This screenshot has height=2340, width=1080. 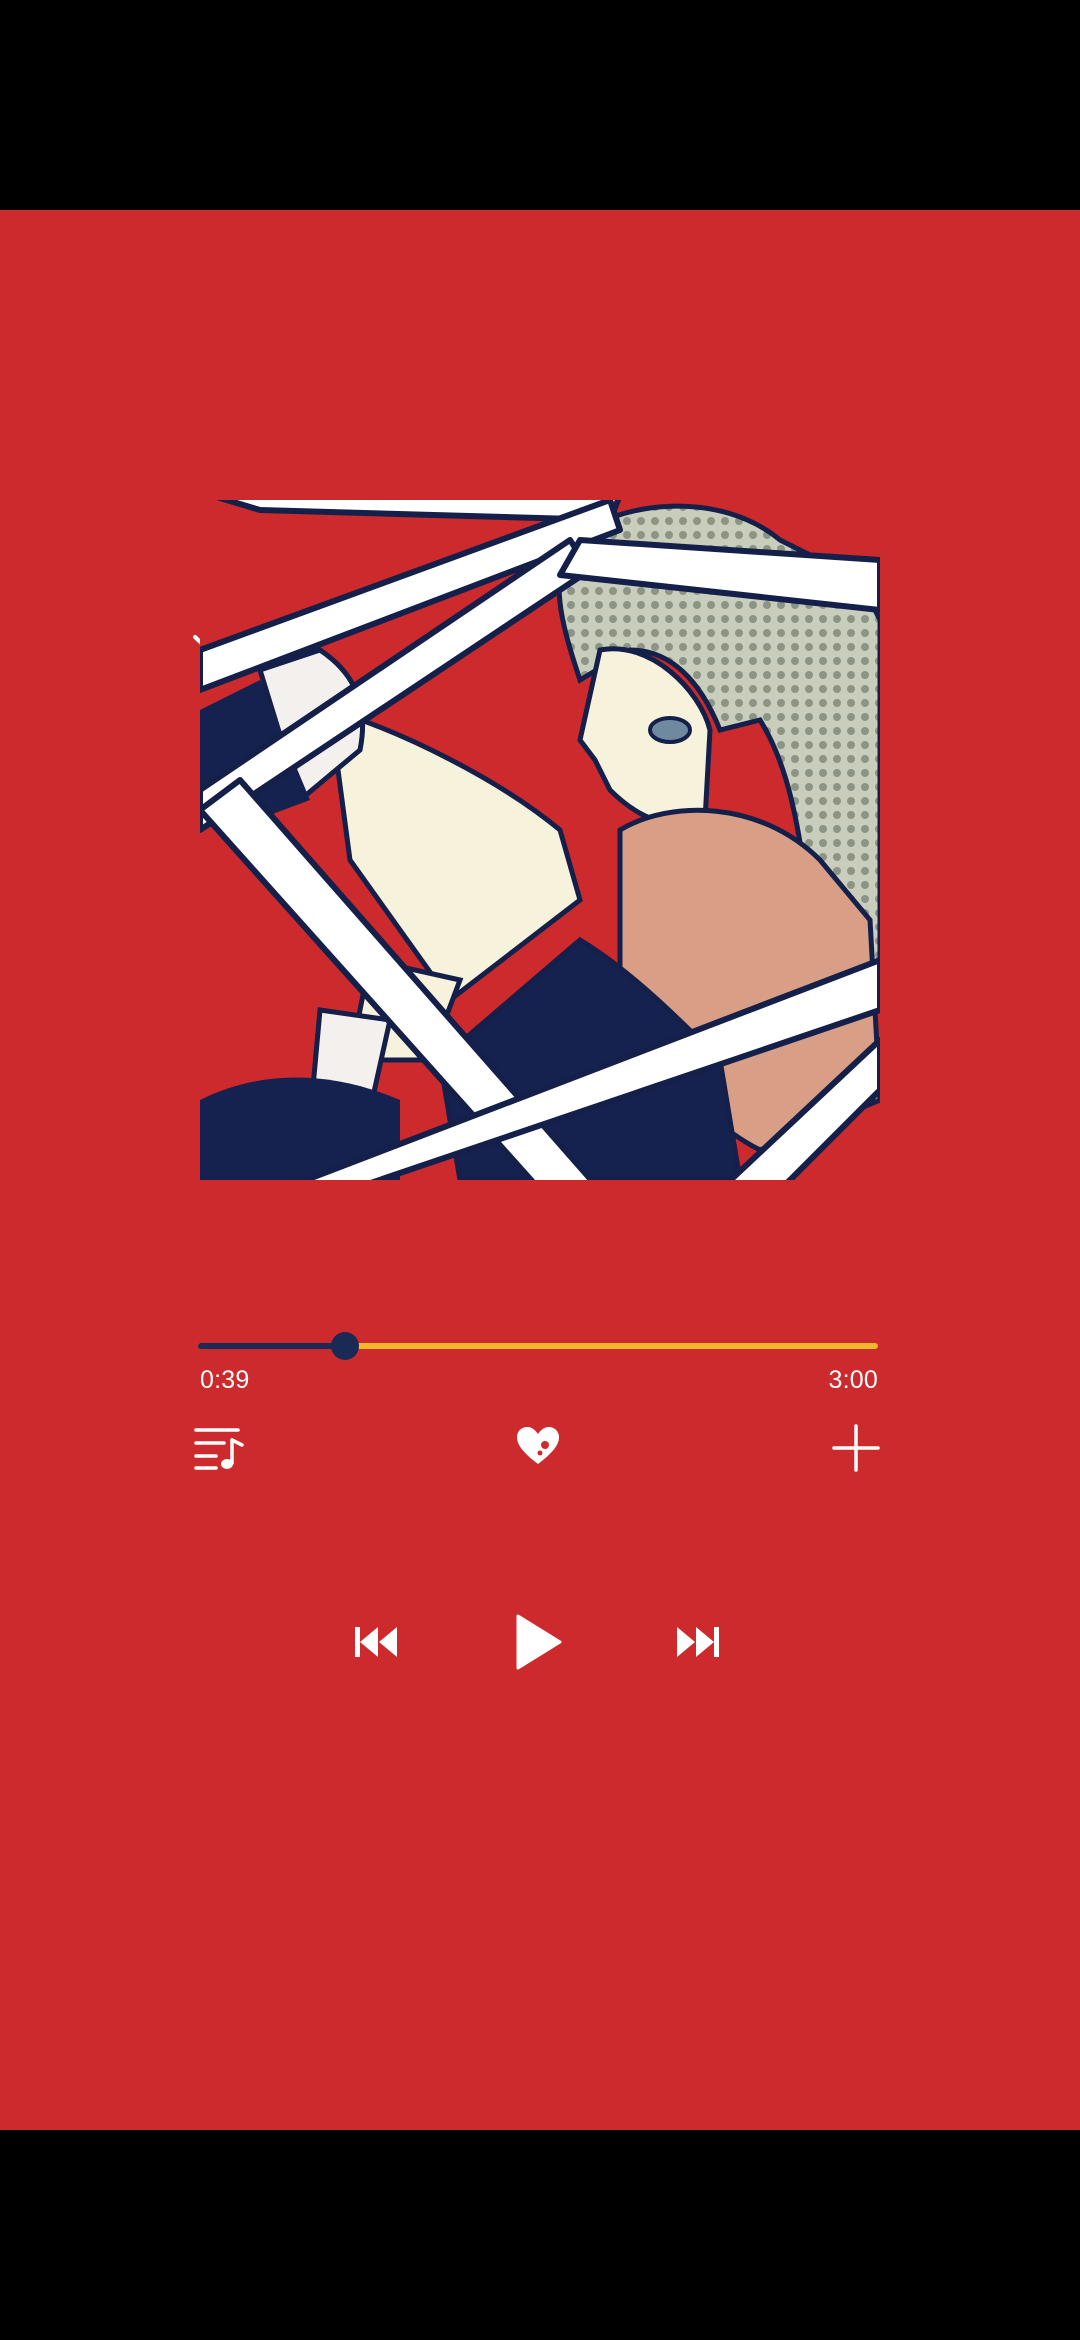 What do you see at coordinates (345, 1346) in the screenshot?
I see `seek-bar-thumb` at bounding box center [345, 1346].